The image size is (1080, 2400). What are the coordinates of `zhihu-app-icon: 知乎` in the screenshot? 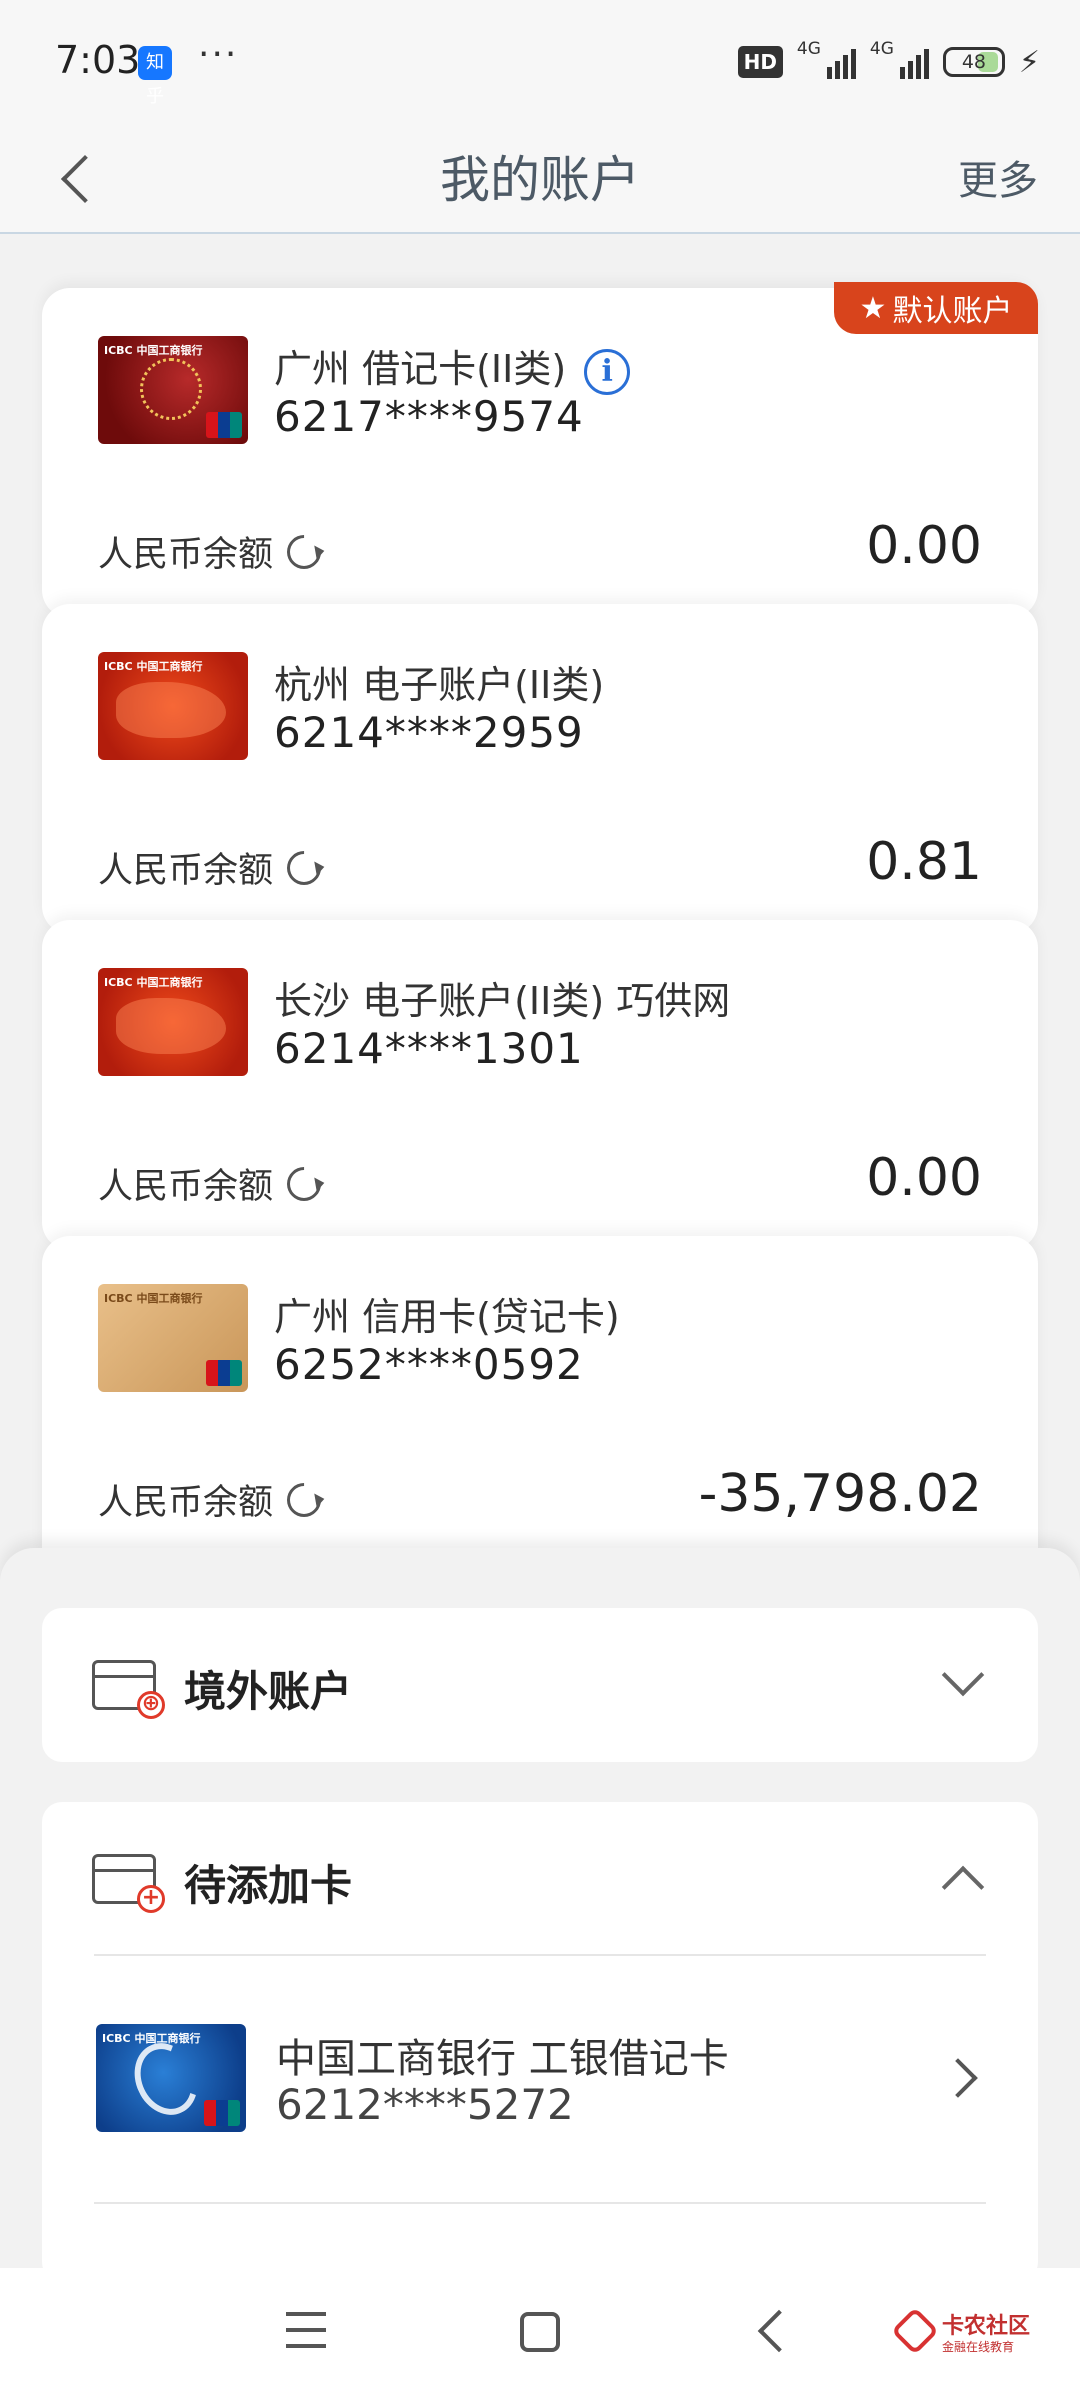 It's located at (155, 76).